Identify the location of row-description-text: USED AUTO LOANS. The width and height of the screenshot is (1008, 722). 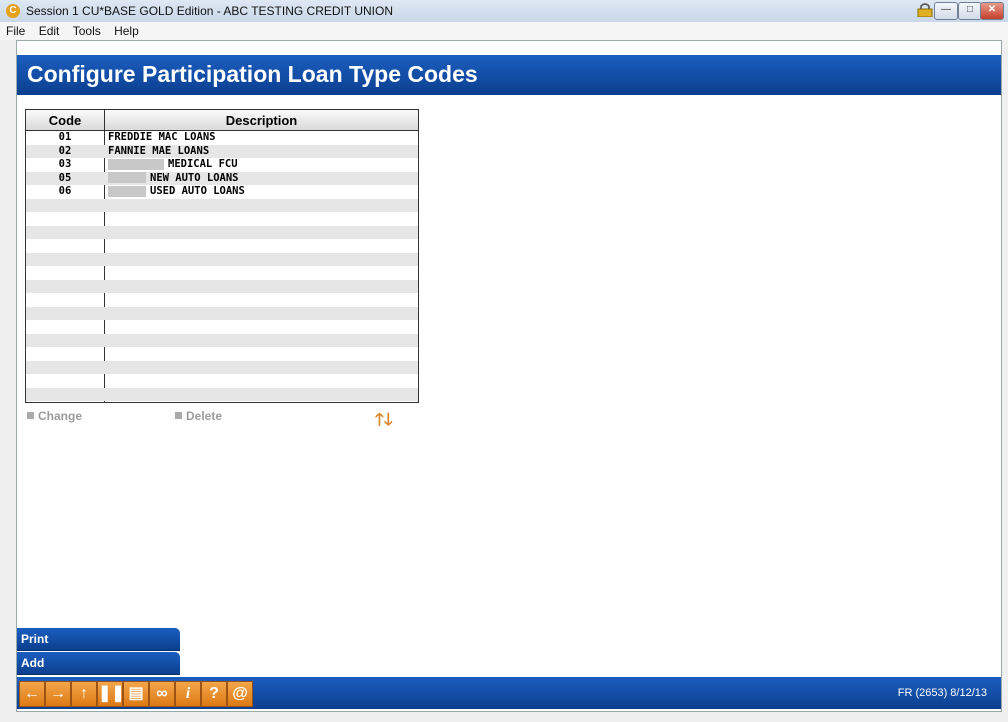
(197, 191).